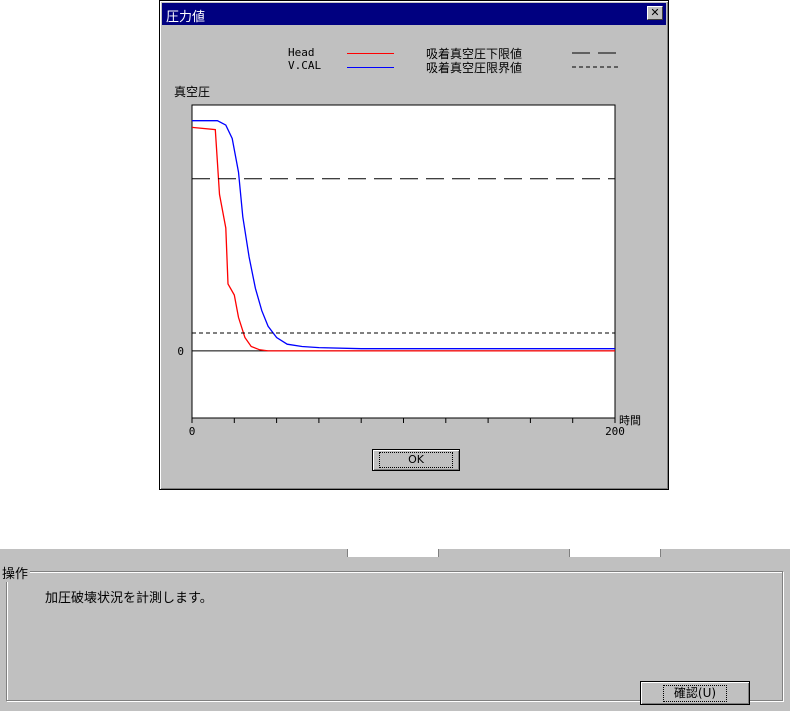 The height and width of the screenshot is (711, 790). I want to click on operation-message: 加圧破壊状況を計測します。, so click(129, 598).